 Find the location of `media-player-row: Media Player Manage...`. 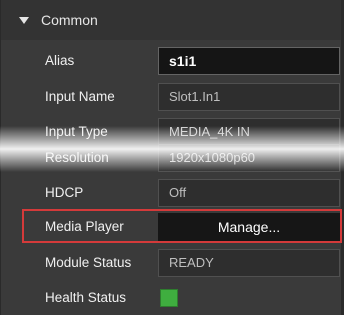

media-player-row: Media Player Manage... is located at coordinates (171, 227).